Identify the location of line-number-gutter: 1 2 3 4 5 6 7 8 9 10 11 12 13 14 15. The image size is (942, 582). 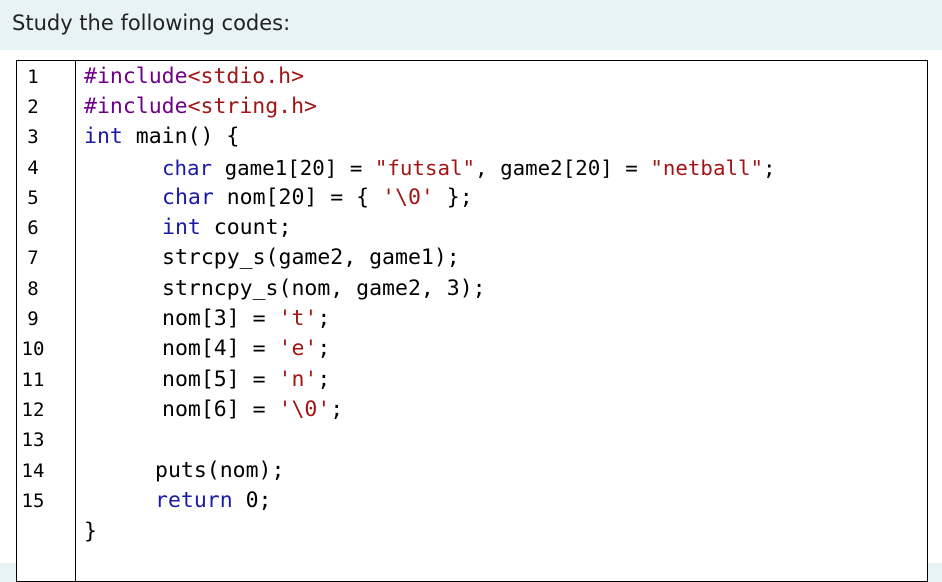
(46, 321).